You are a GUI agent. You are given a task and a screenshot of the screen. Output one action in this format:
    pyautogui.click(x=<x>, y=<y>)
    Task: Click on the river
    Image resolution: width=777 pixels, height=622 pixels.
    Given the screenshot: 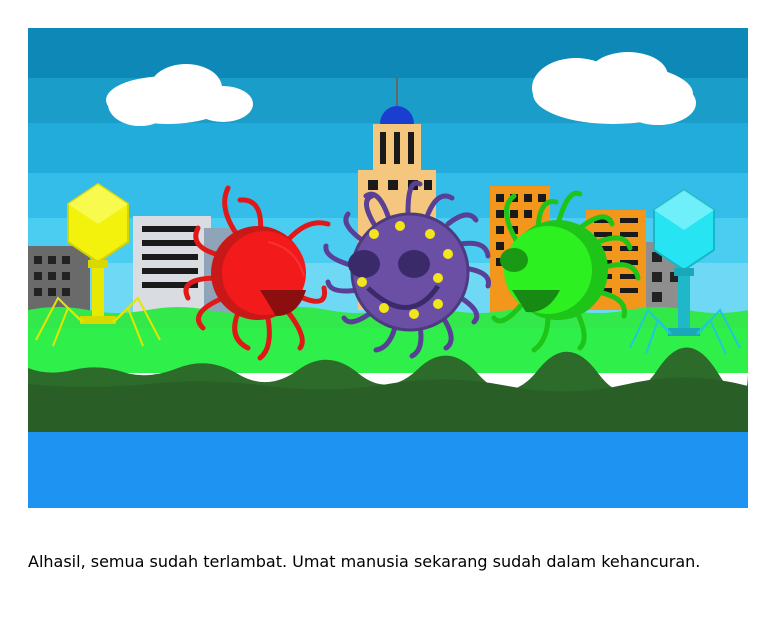 What is the action you would take?
    pyautogui.click(x=388, y=470)
    